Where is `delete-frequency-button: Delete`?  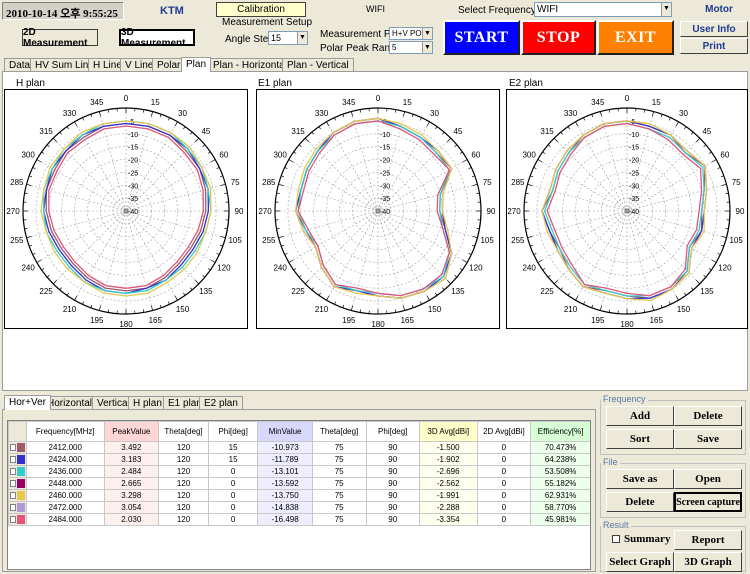
delete-frequency-button: Delete is located at coordinates (708, 416).